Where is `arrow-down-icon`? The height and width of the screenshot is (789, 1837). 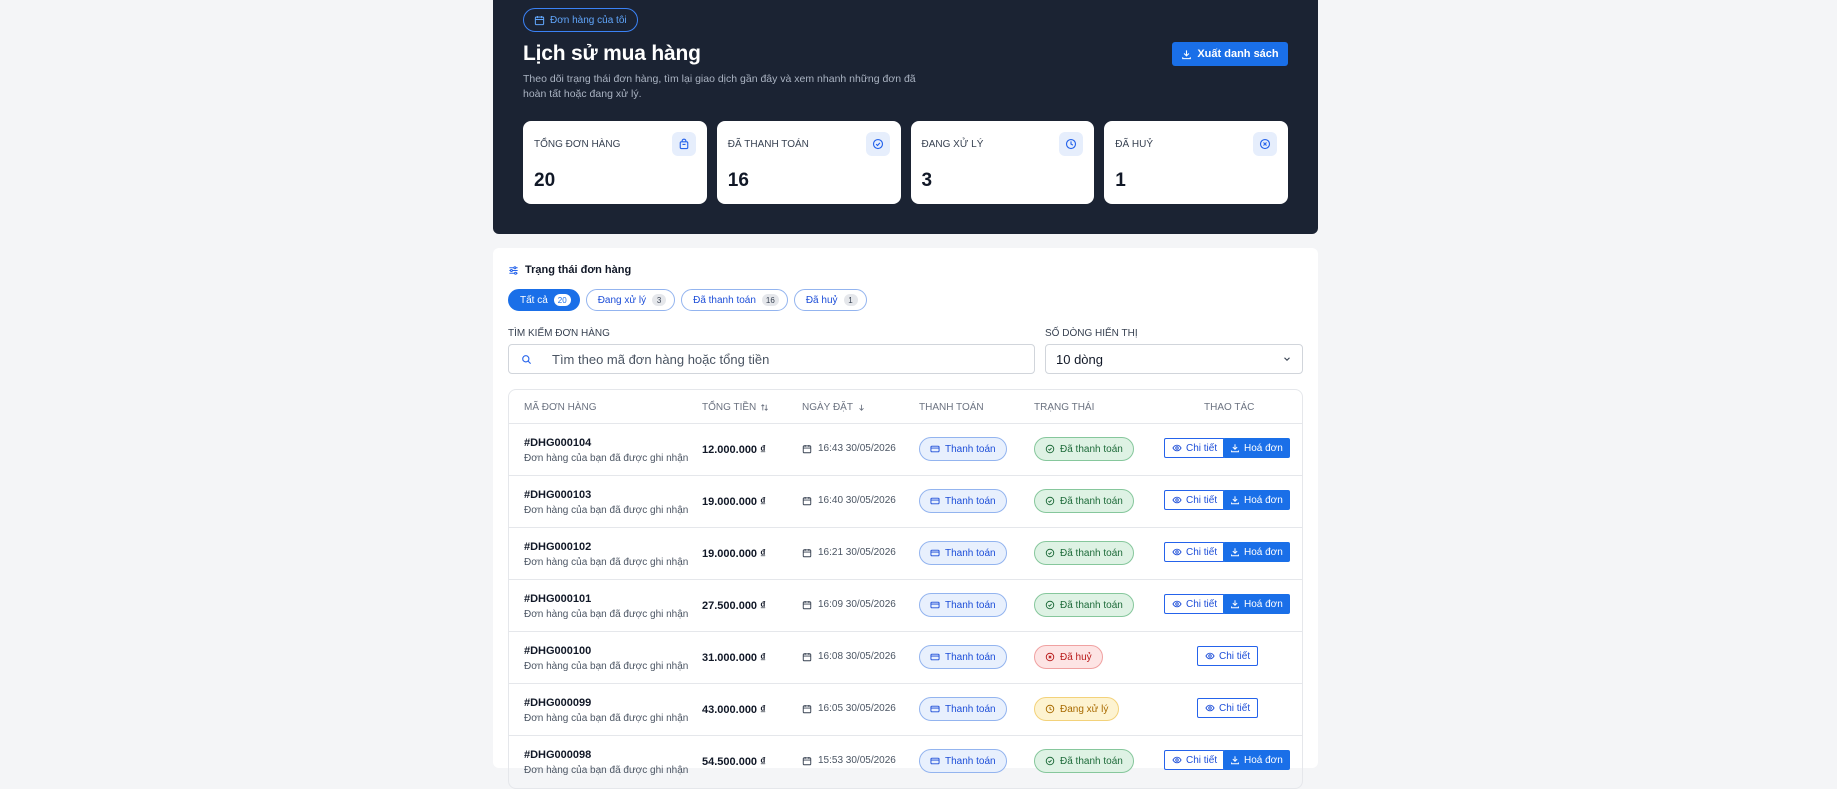
arrow-down-icon is located at coordinates (861, 407).